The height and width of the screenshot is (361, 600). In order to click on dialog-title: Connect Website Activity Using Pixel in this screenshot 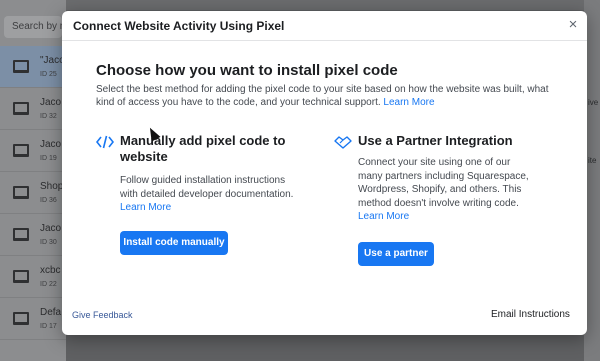, I will do `click(179, 26)`.